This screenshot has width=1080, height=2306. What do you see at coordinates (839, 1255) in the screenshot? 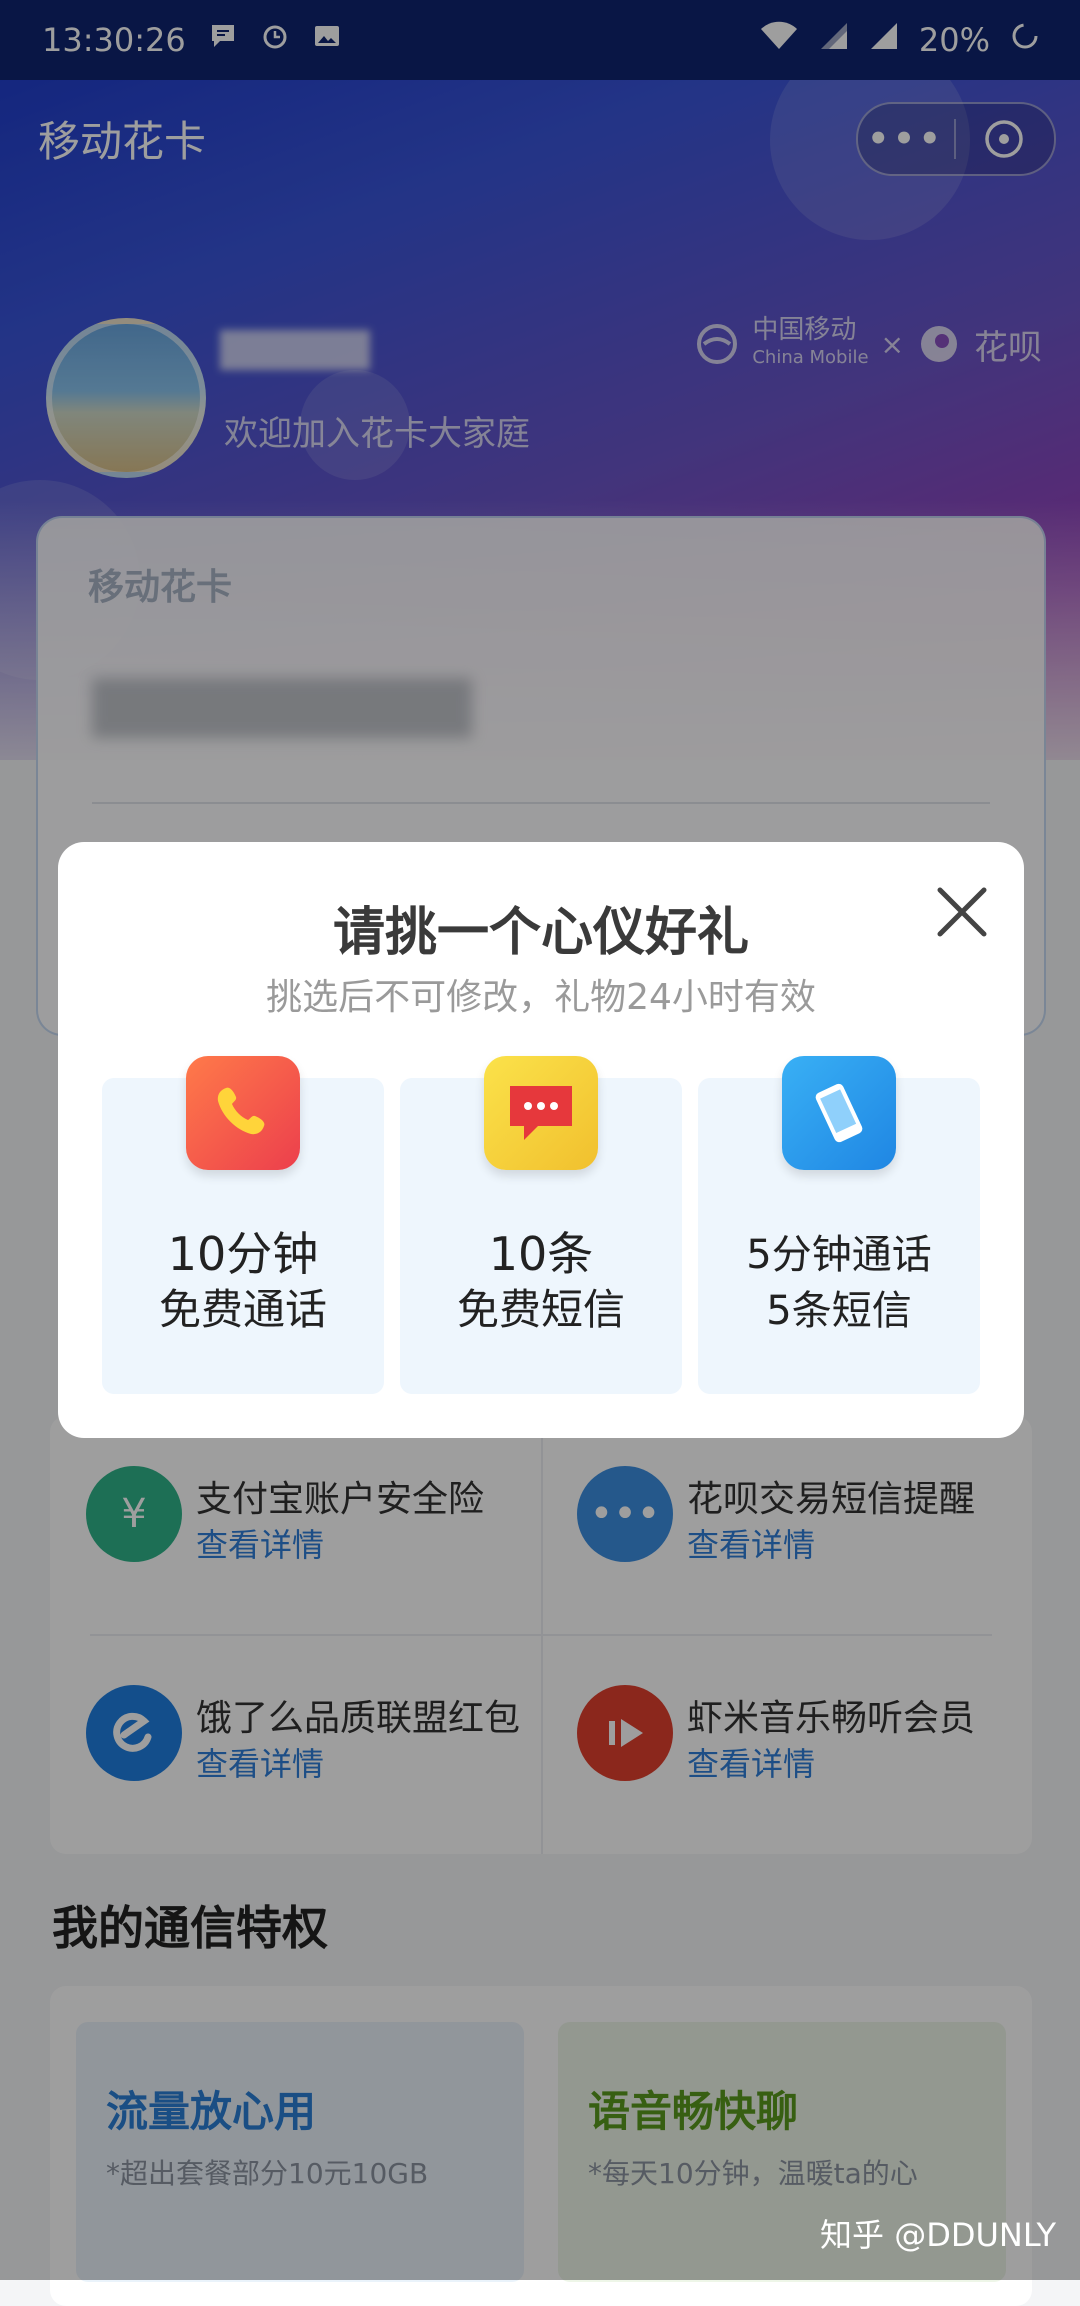
I see `gift-amount: 5分钟通话` at bounding box center [839, 1255].